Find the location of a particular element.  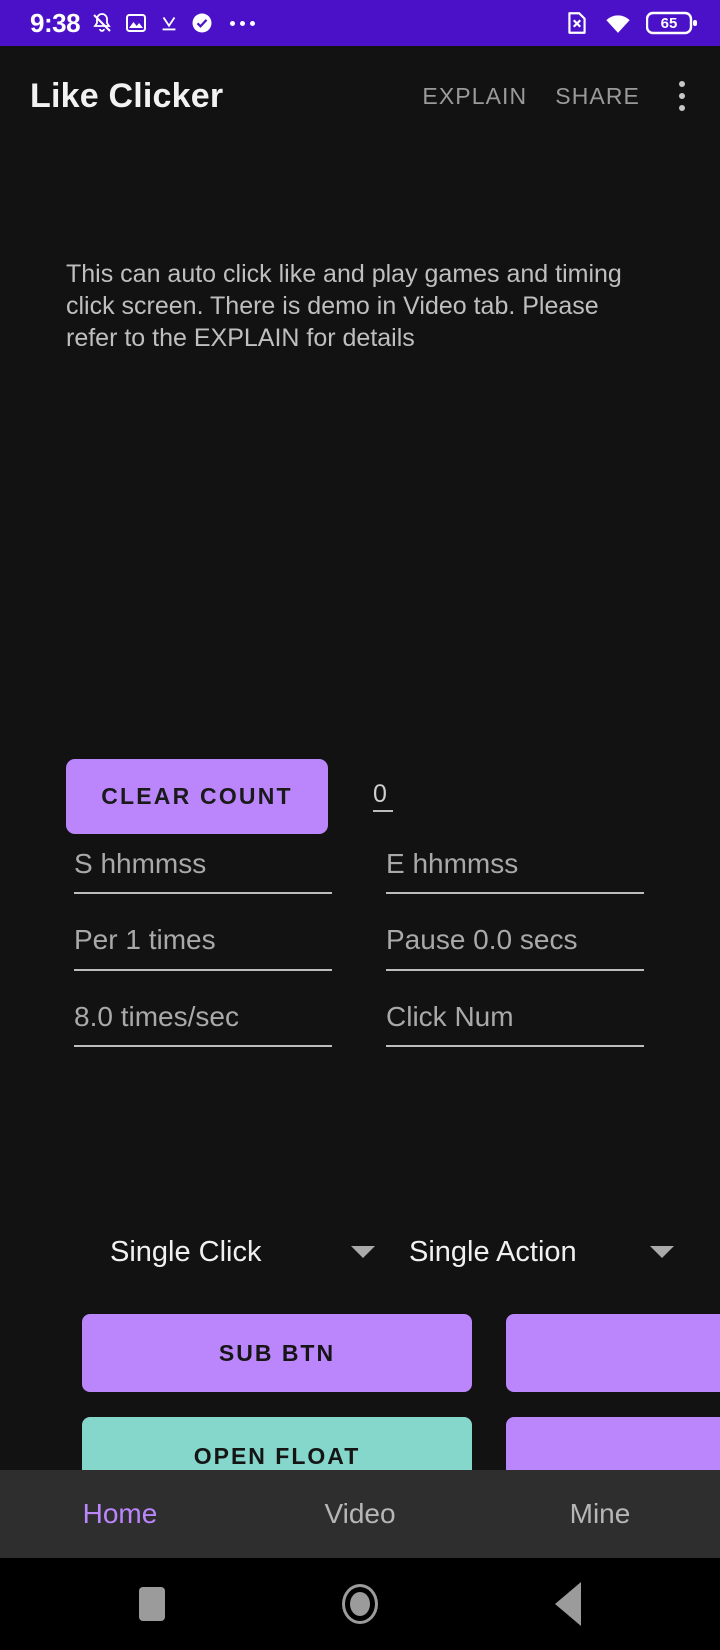

times-per-sec-field: 8.0 times/sec is located at coordinates (203, 1023).